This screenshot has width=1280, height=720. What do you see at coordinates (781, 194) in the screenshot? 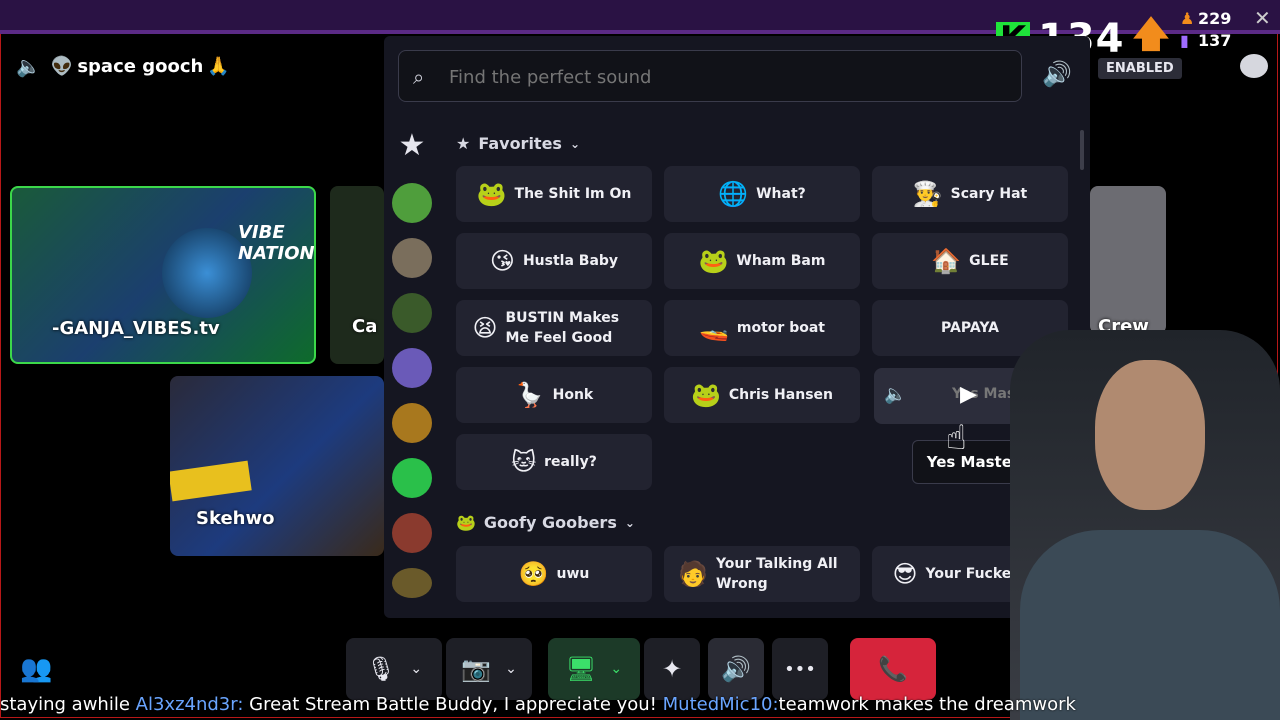
I see `sound-label: What?` at bounding box center [781, 194].